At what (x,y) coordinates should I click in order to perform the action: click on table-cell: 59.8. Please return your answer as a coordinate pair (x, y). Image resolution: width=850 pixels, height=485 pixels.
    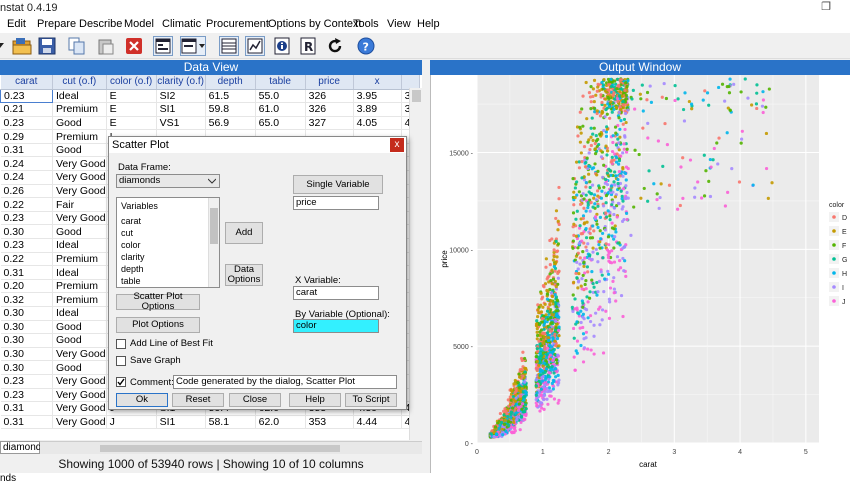
    Looking at the image, I should click on (230, 109).